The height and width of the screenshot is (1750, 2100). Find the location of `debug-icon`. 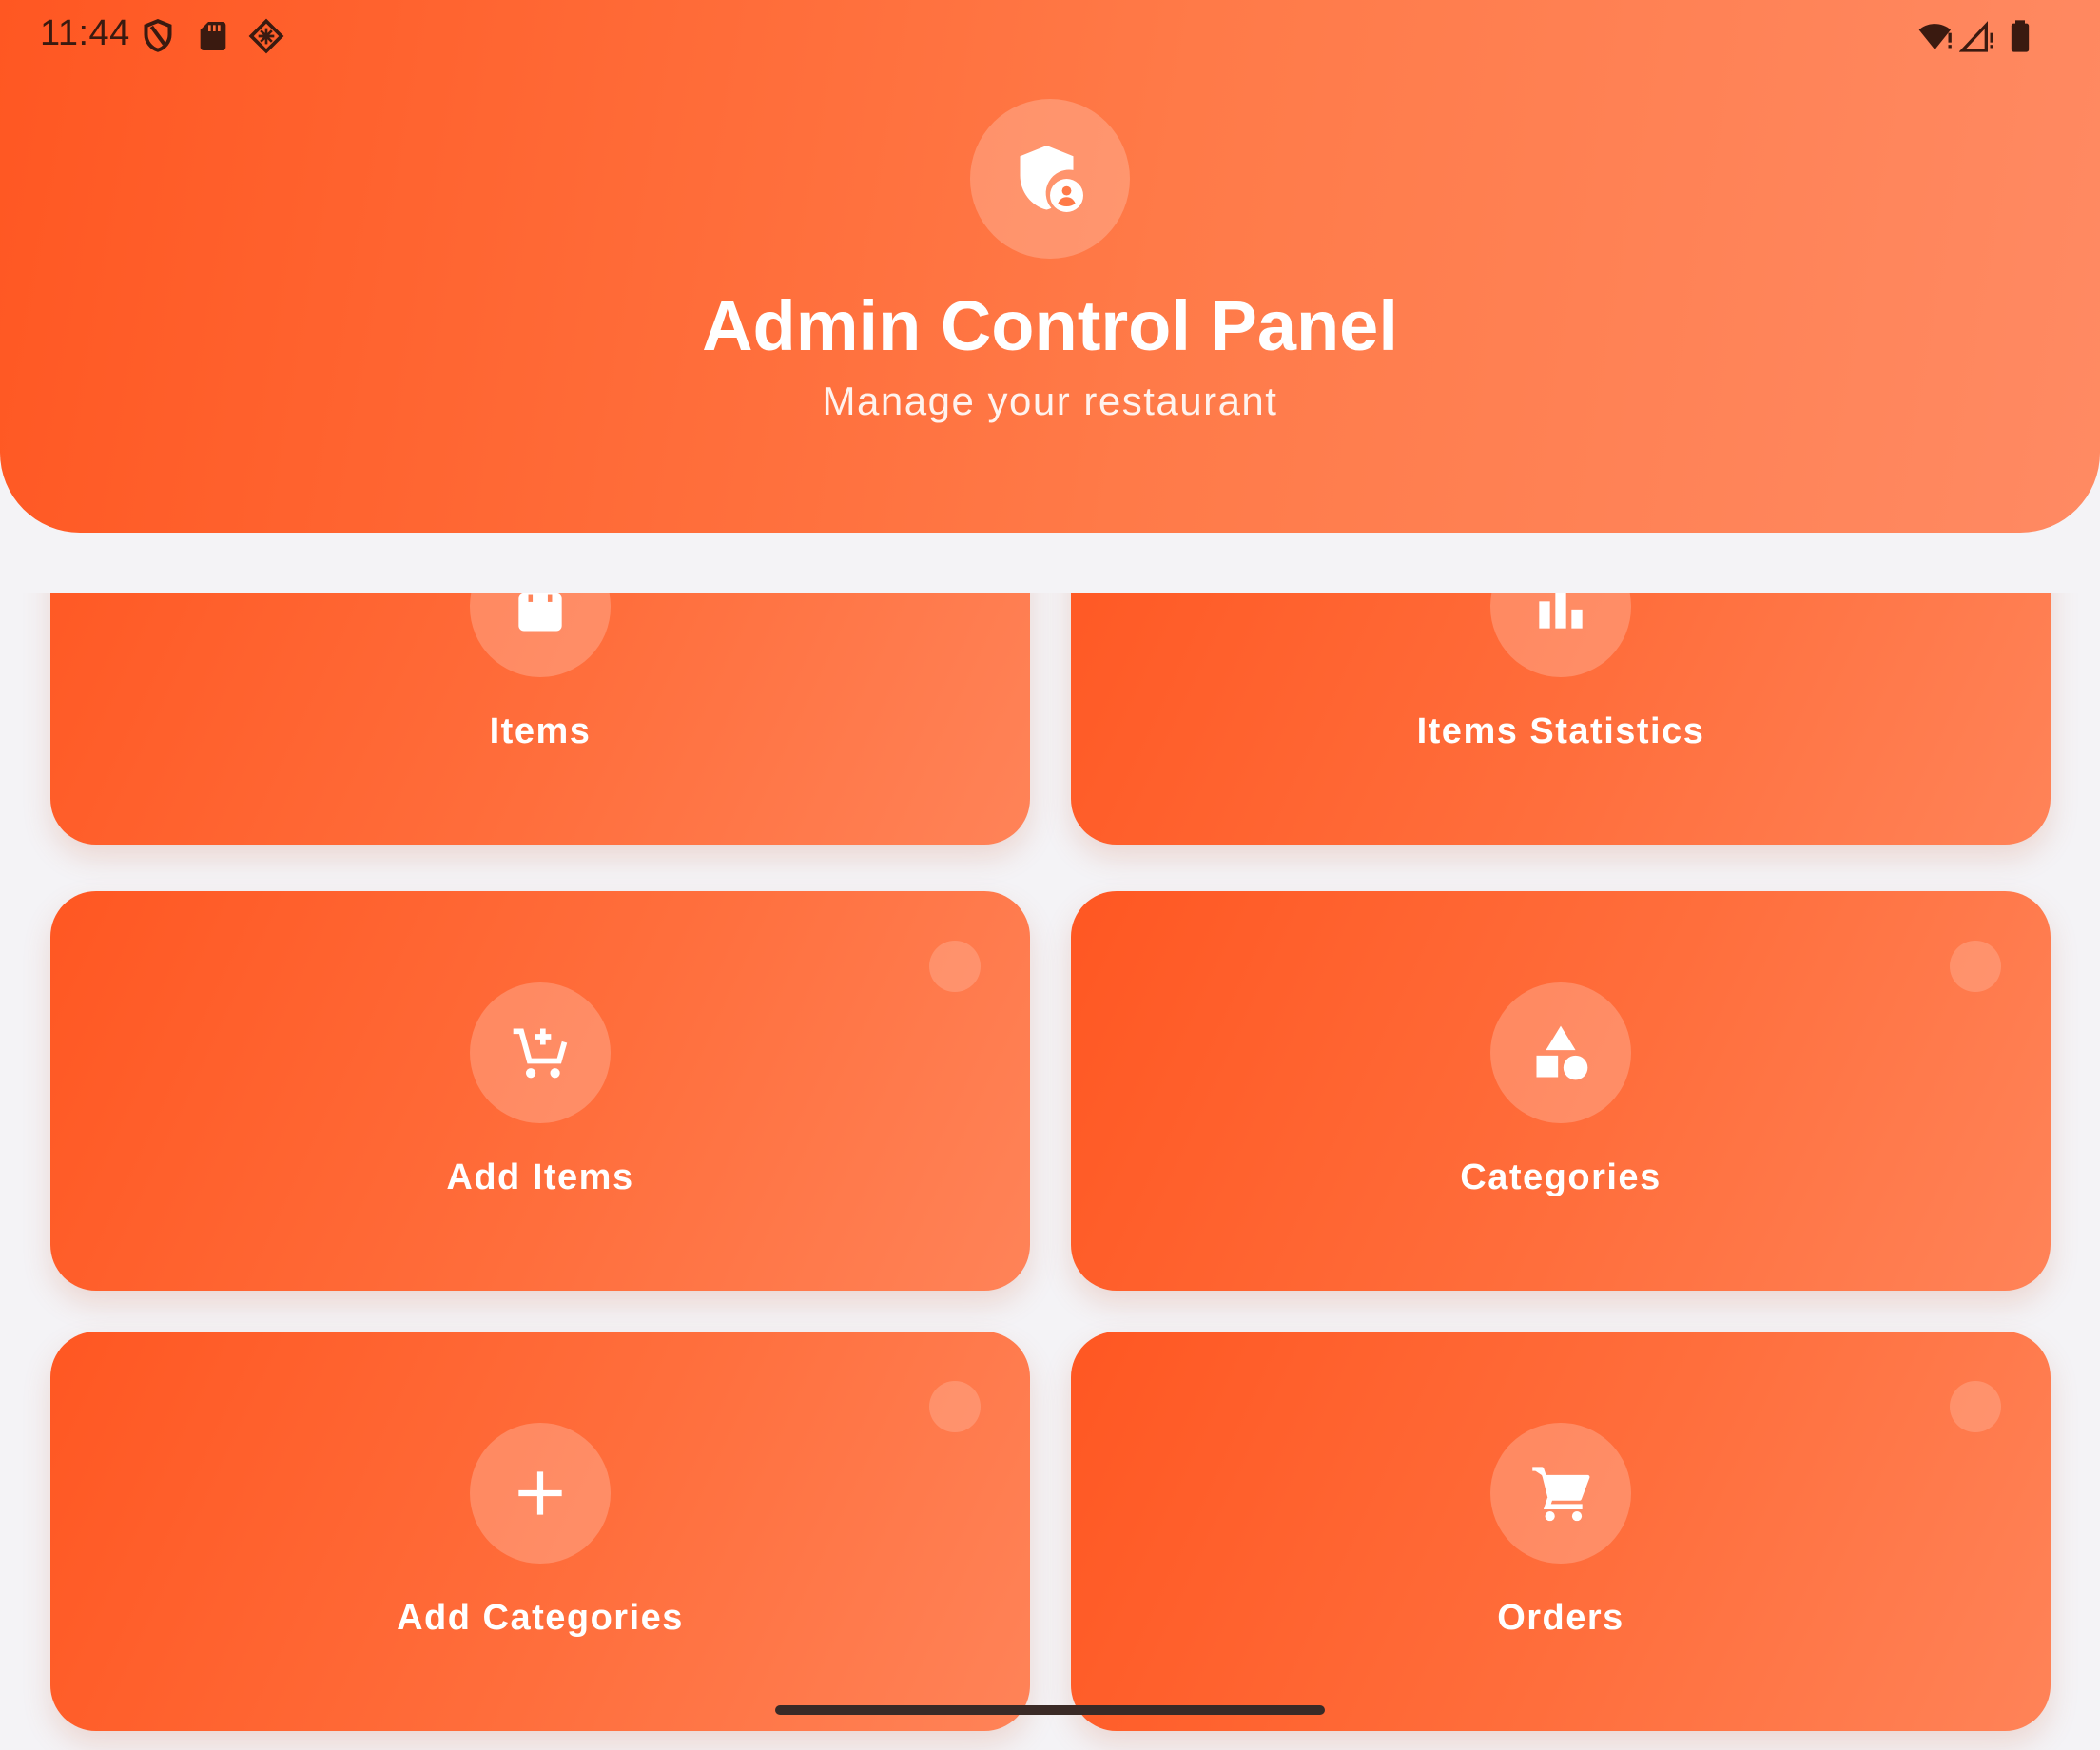

debug-icon is located at coordinates (266, 36).